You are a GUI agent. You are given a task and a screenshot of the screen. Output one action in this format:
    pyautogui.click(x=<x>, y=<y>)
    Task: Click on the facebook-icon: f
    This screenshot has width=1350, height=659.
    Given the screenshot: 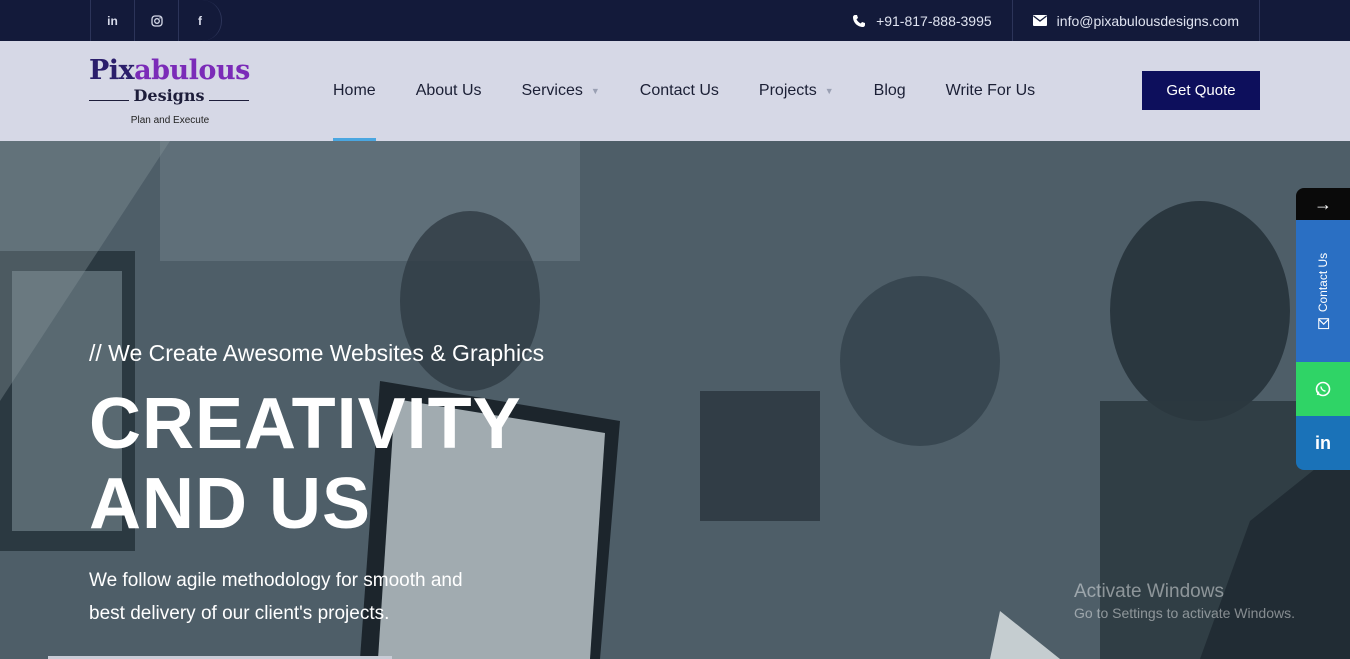 What is the action you would take?
    pyautogui.click(x=200, y=20)
    